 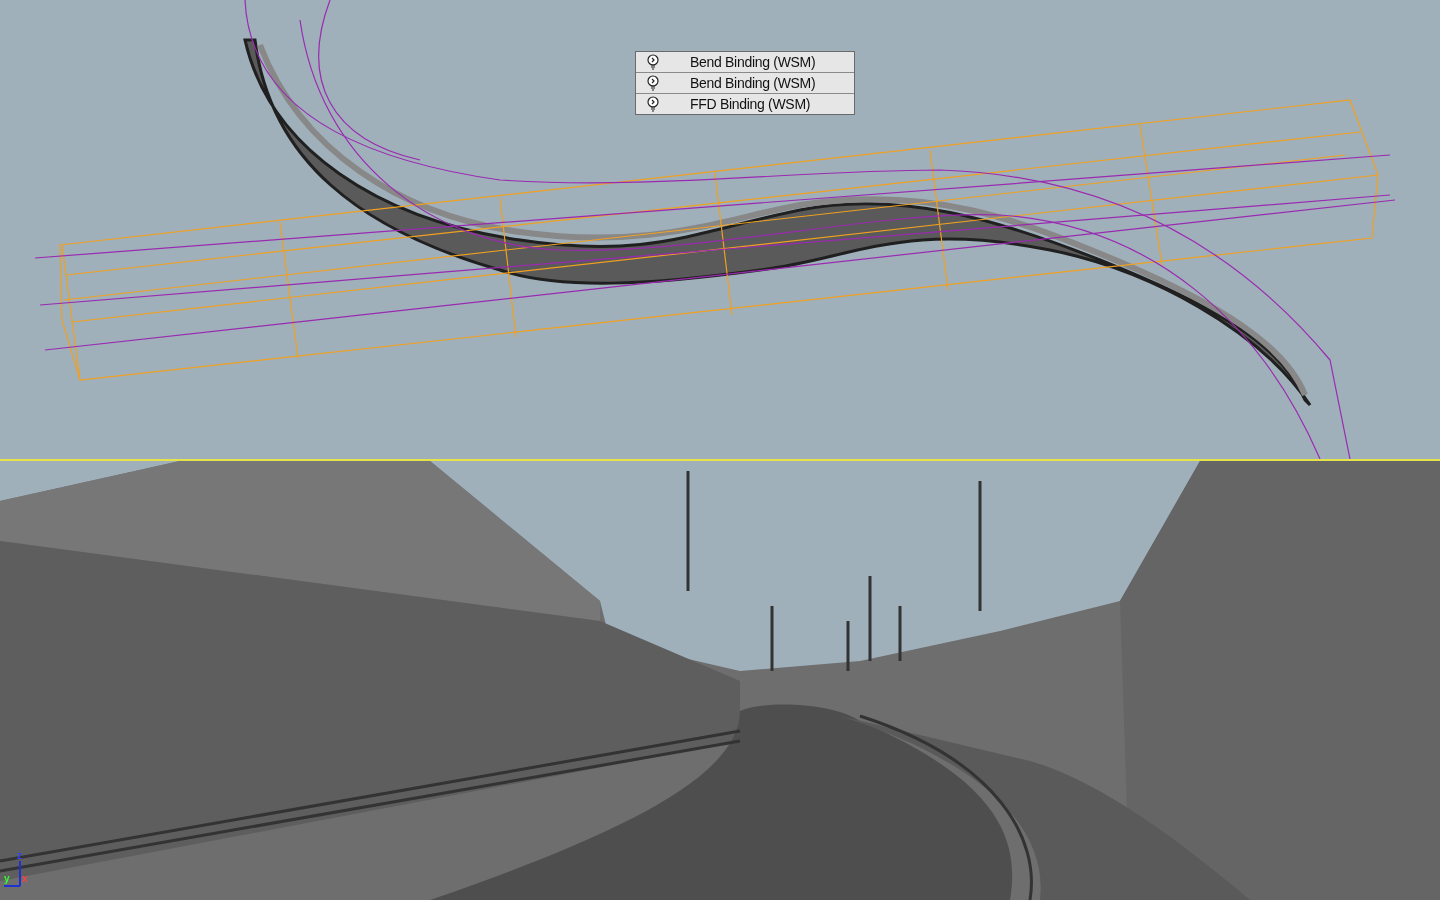 I want to click on axis-label: y, so click(x=7, y=878).